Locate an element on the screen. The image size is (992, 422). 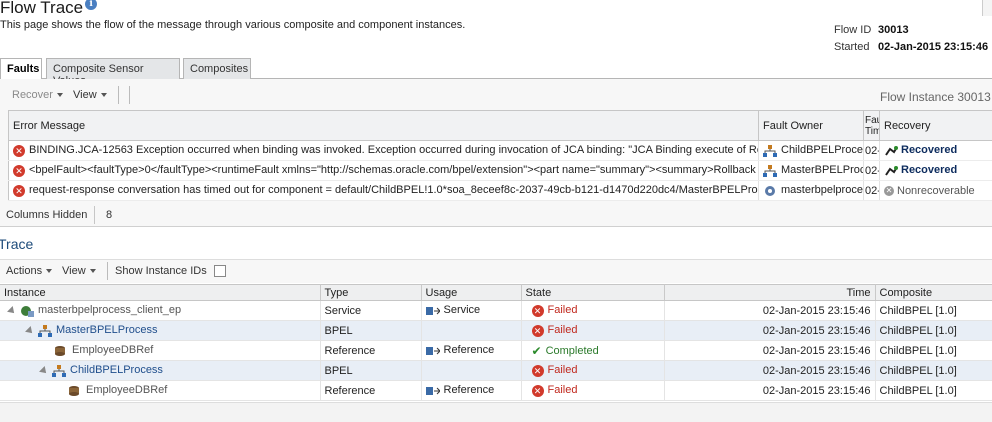
faults-toolbar: Recover View Flow Instance 30013 is located at coordinates (496, 95).